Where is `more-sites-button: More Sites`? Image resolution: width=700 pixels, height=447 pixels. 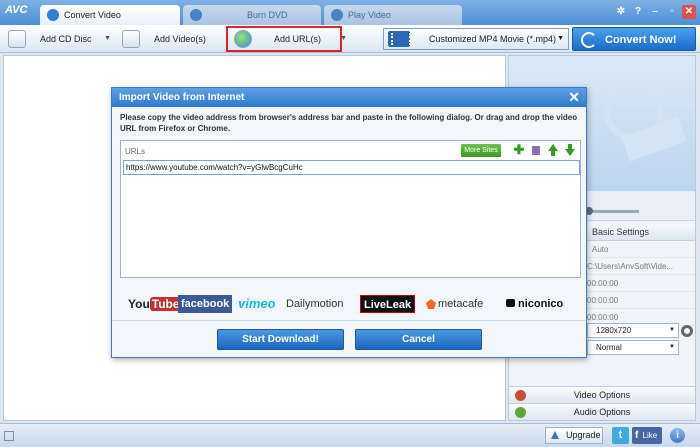 more-sites-button: More Sites is located at coordinates (481, 150).